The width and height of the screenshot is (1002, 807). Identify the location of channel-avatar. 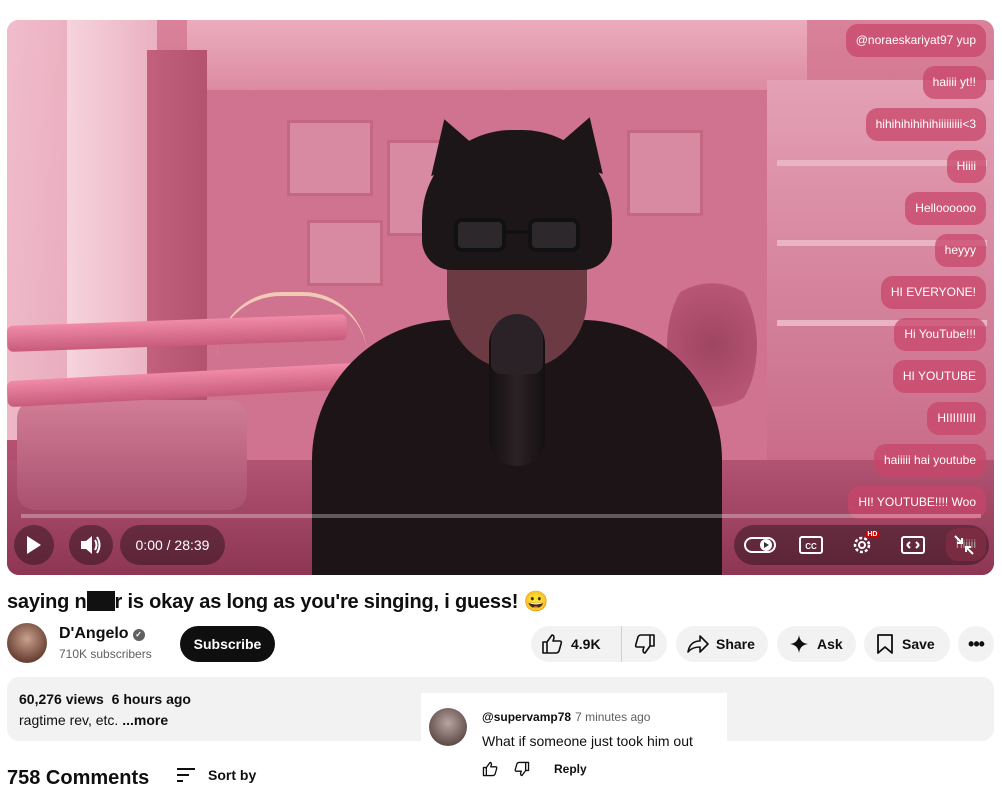
(27, 643).